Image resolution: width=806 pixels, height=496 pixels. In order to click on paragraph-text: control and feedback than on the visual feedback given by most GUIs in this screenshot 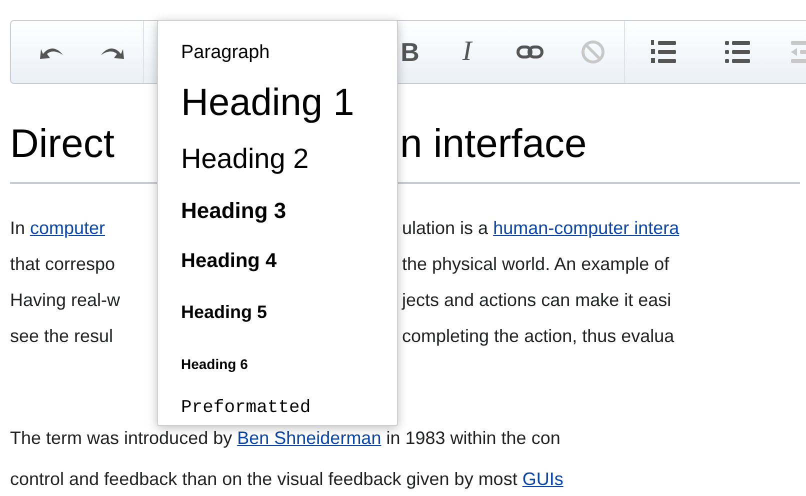, I will do `click(287, 479)`.